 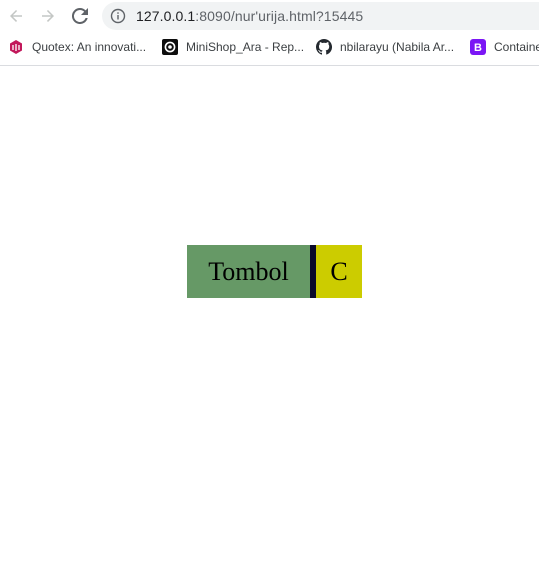 I want to click on forward-button, so click(x=48, y=16).